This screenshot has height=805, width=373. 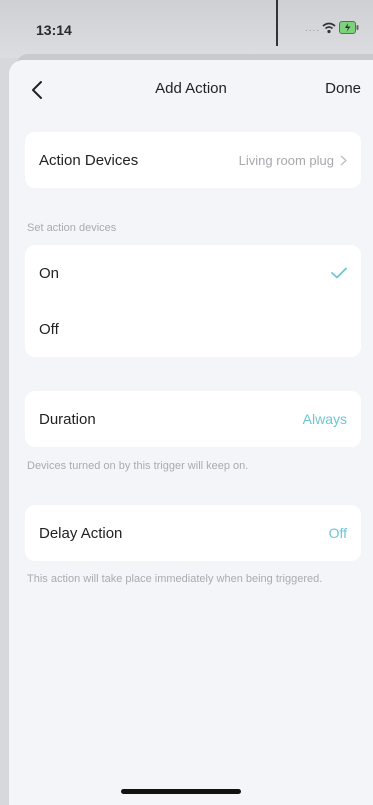 What do you see at coordinates (49, 329) in the screenshot?
I see `option-off-label: Off` at bounding box center [49, 329].